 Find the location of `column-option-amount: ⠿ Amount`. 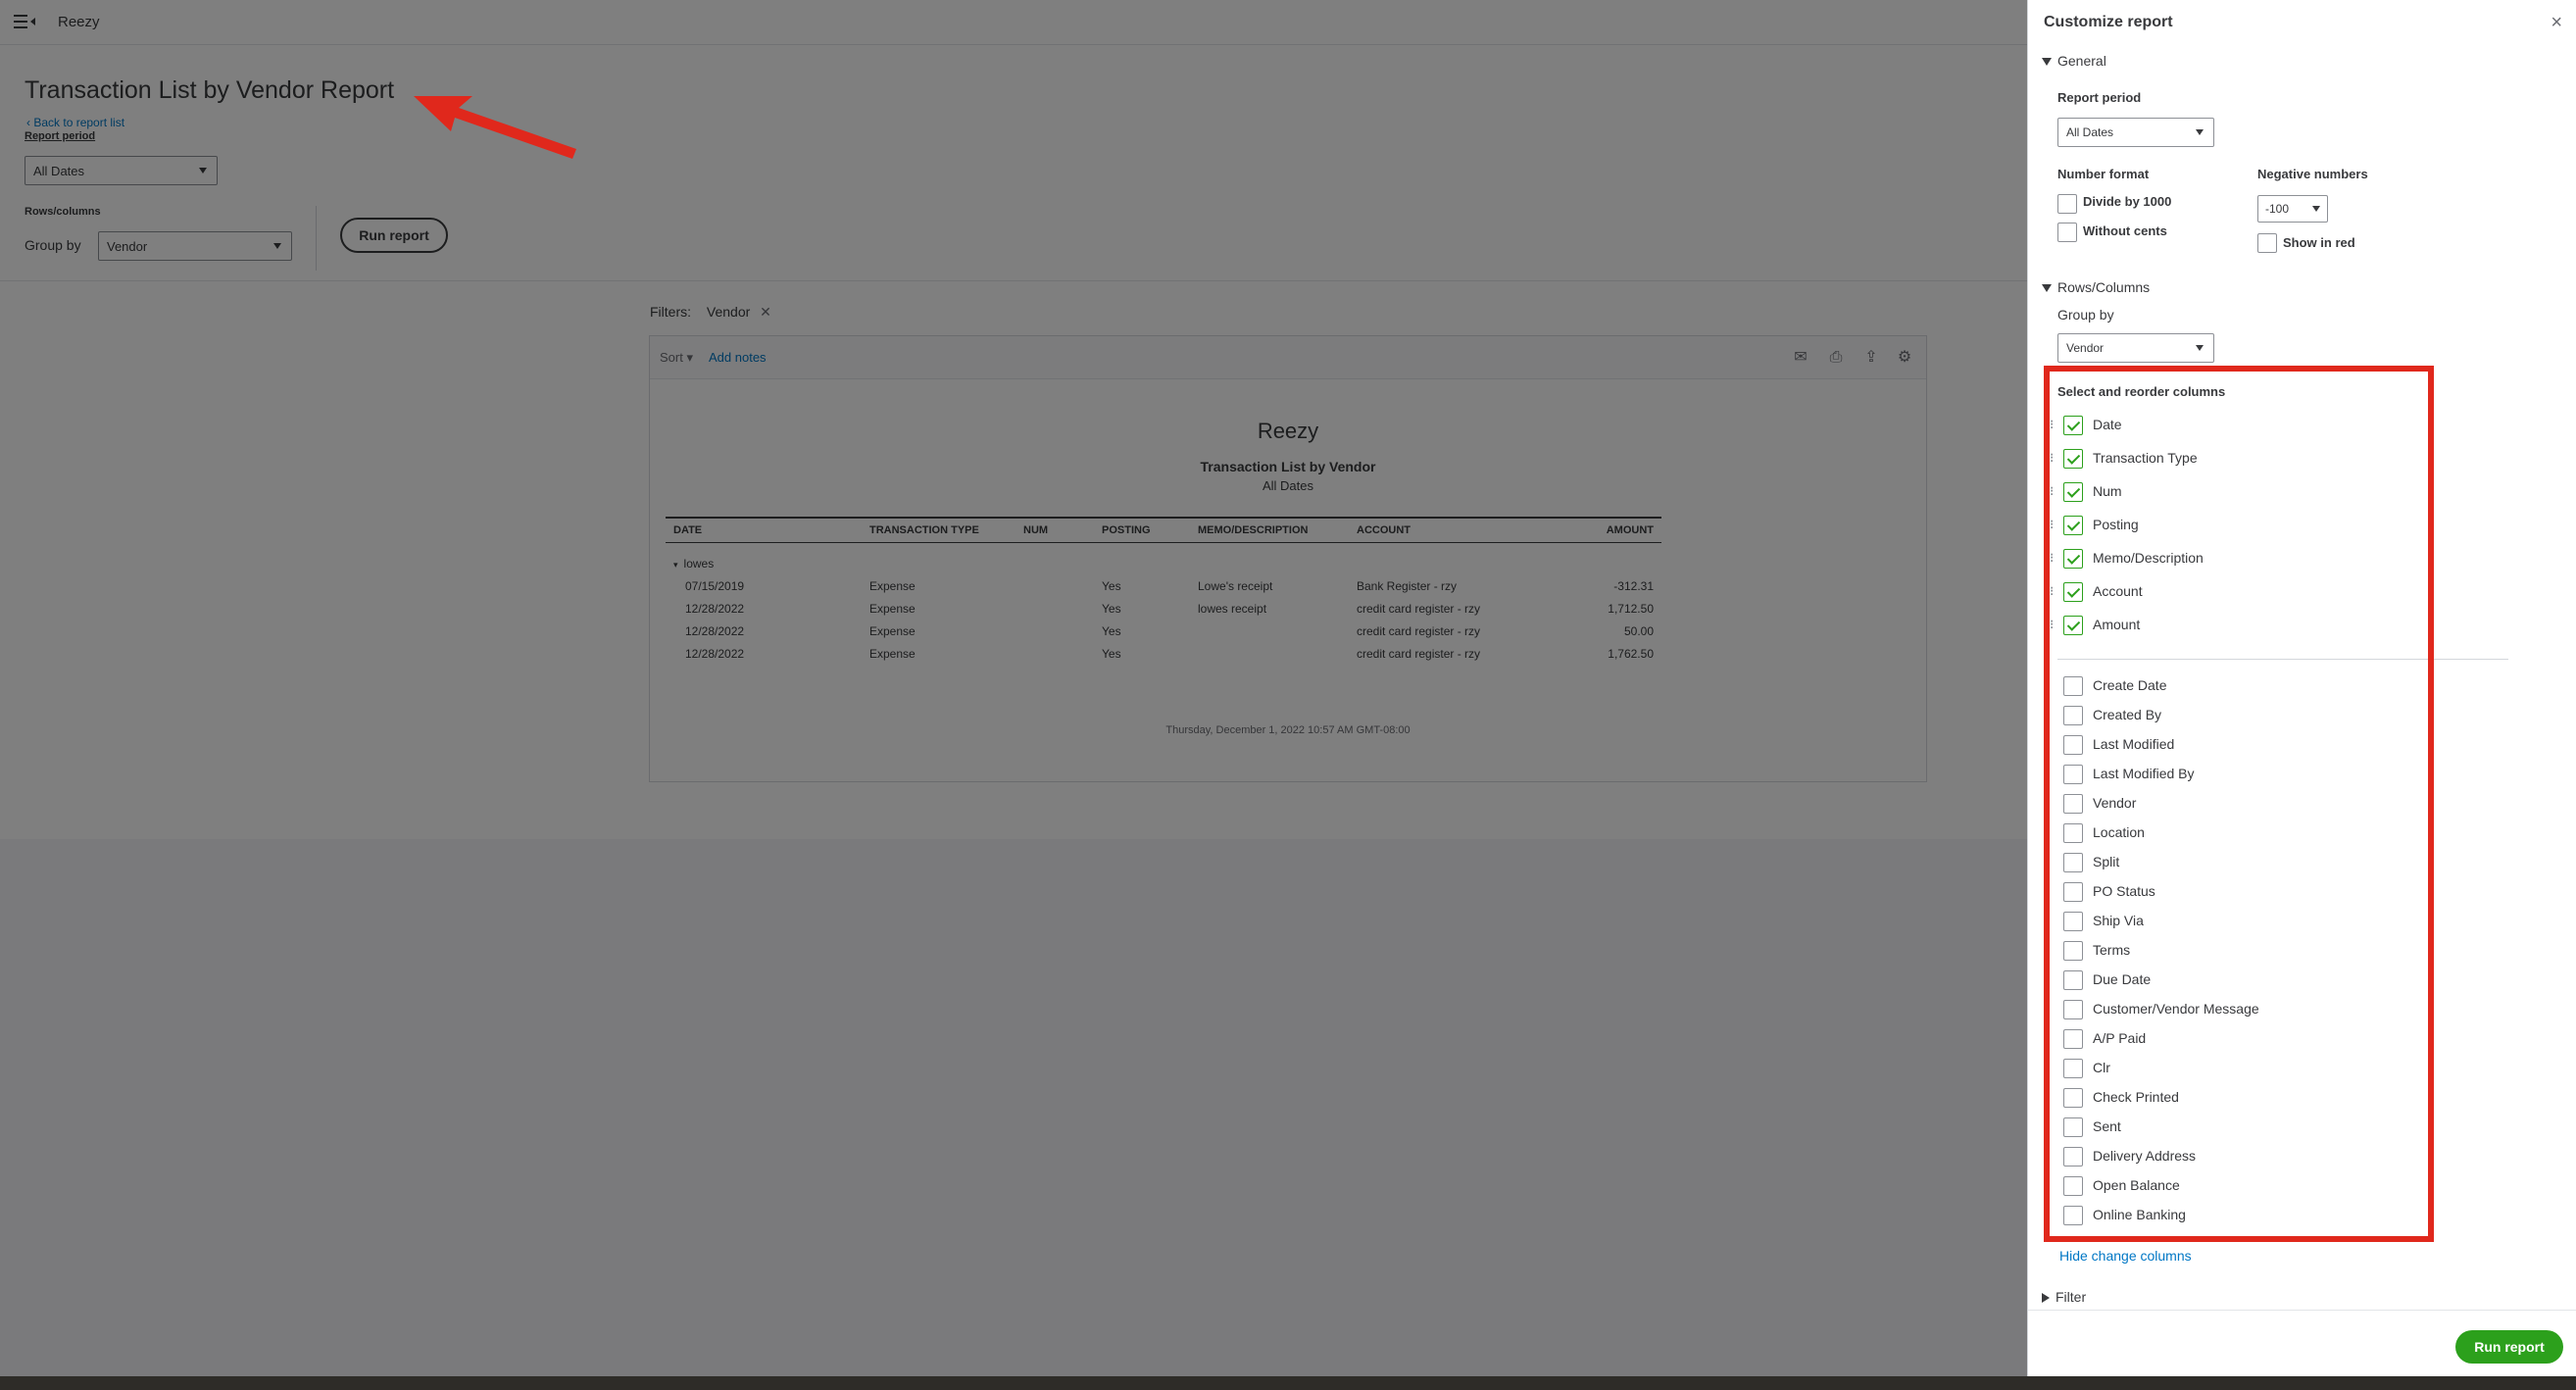

column-option-amount: ⠿ Amount is located at coordinates (2300, 626).